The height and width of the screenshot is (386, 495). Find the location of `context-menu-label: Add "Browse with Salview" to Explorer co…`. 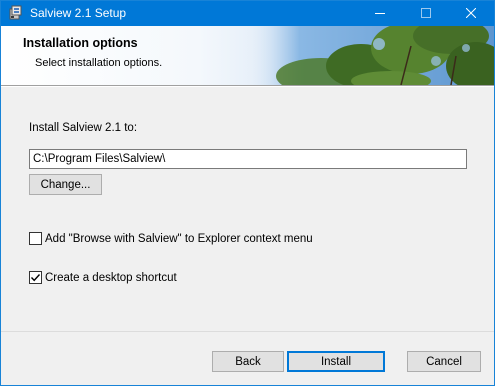

context-menu-label: Add "Browse with Salview" to Explorer co… is located at coordinates (179, 238).